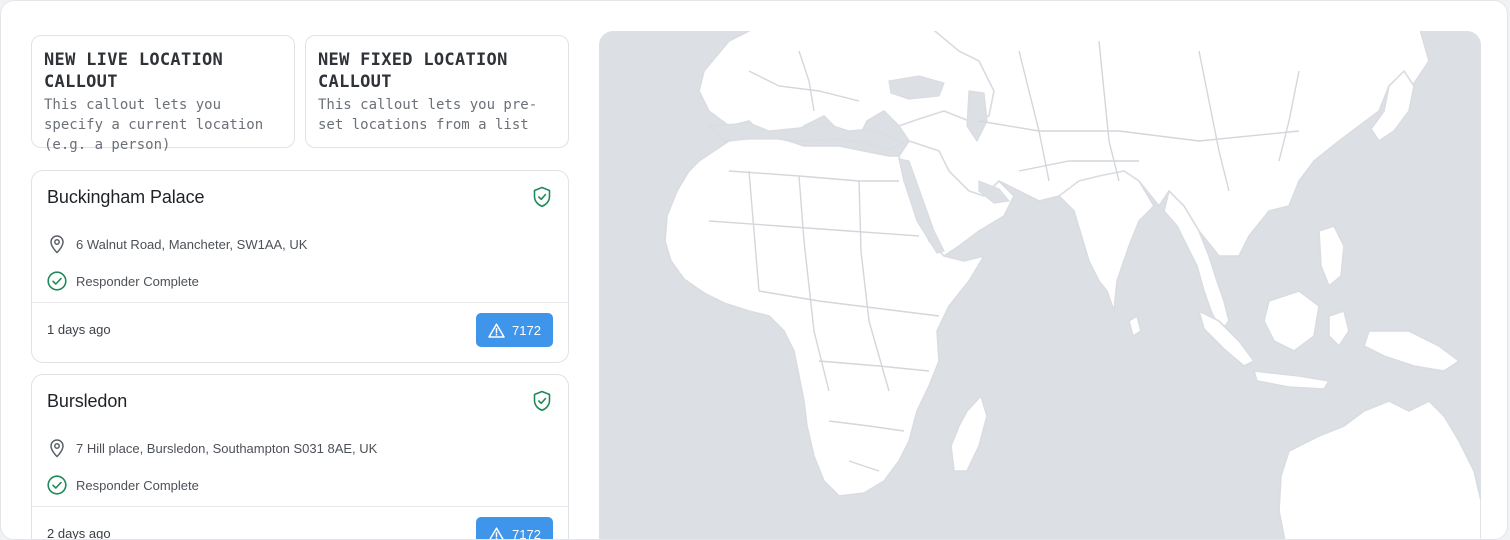 This screenshot has width=1510, height=540. What do you see at coordinates (1380, 470) in the screenshot?
I see `australia-landmass` at bounding box center [1380, 470].